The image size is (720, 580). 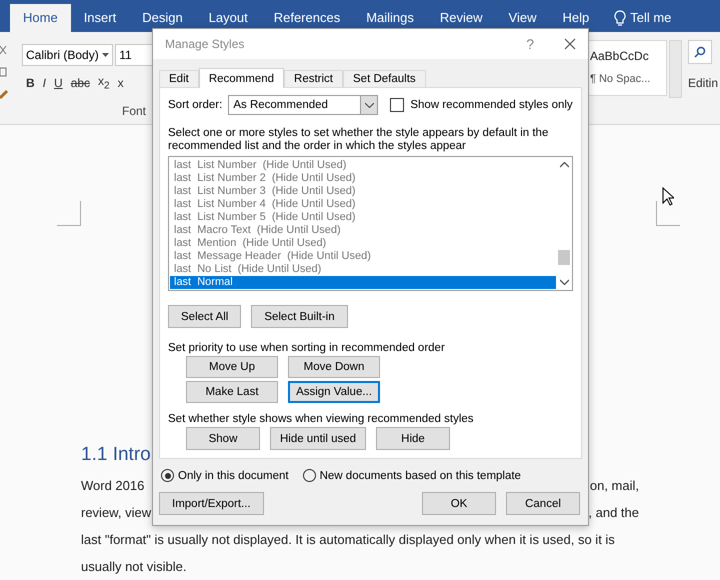 I want to click on search-icon, so click(x=700, y=52).